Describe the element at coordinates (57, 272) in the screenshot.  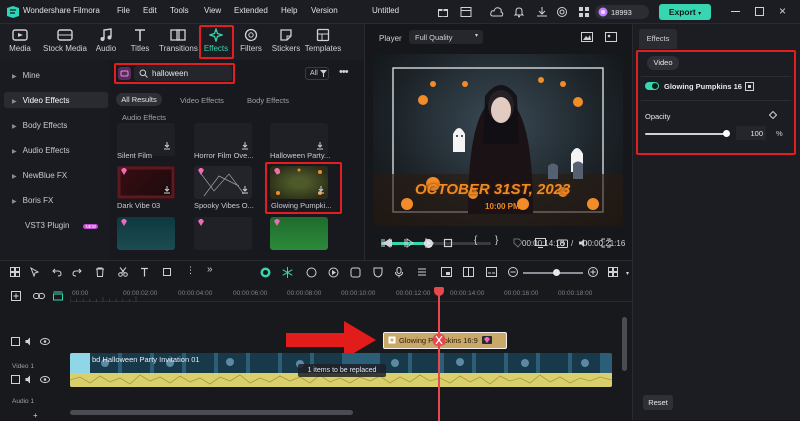
I see `undo-icon` at that location.